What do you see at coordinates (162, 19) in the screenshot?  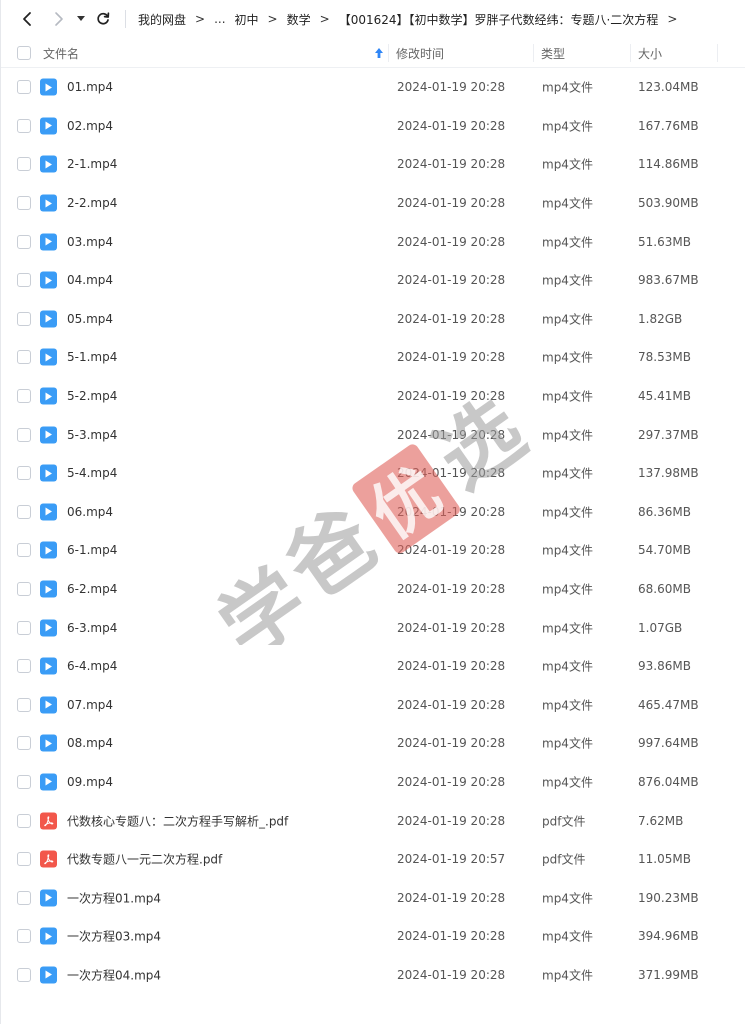 I see `breadcrumb-root: 我的网盘` at bounding box center [162, 19].